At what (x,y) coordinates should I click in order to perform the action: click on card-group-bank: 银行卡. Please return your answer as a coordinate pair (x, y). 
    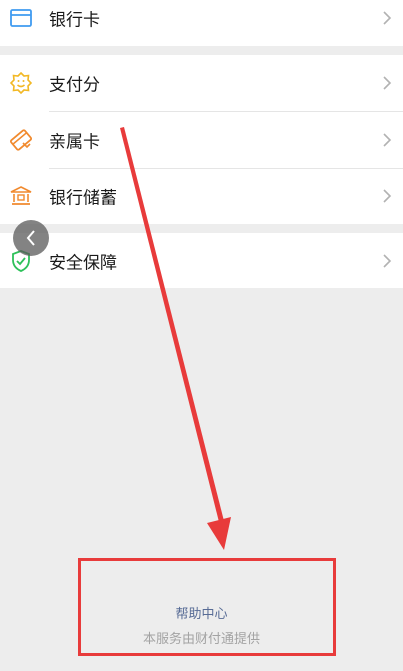
    Looking at the image, I should click on (201, 23).